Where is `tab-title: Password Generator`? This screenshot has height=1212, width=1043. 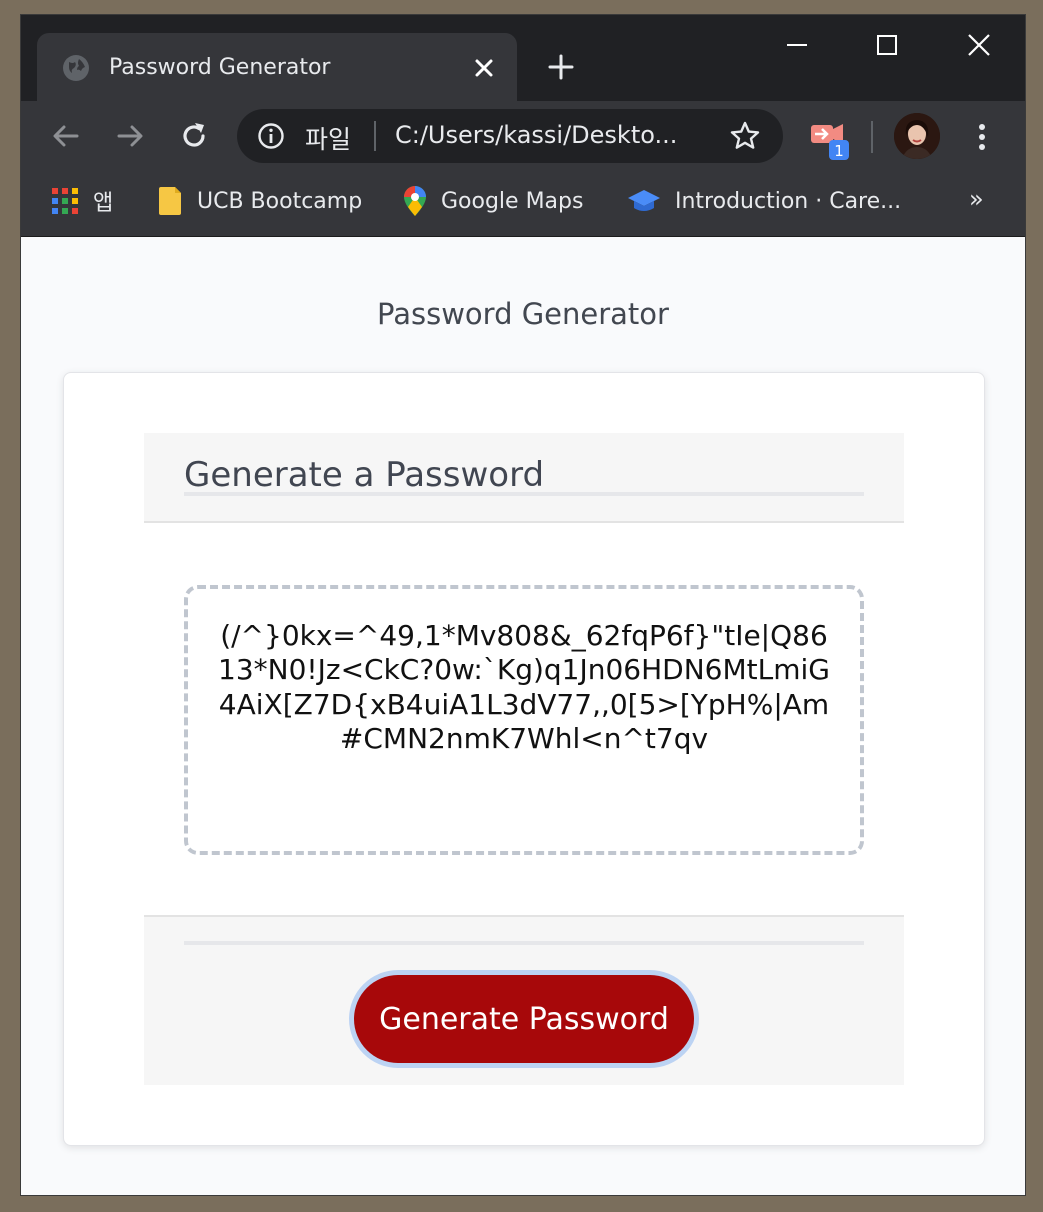 tab-title: Password Generator is located at coordinates (220, 67).